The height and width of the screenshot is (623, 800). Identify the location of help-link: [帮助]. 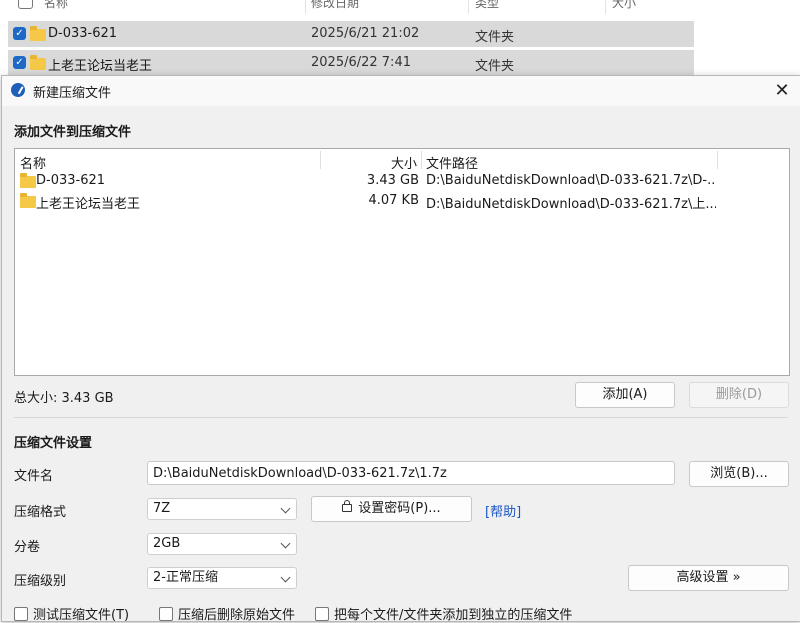
(503, 510).